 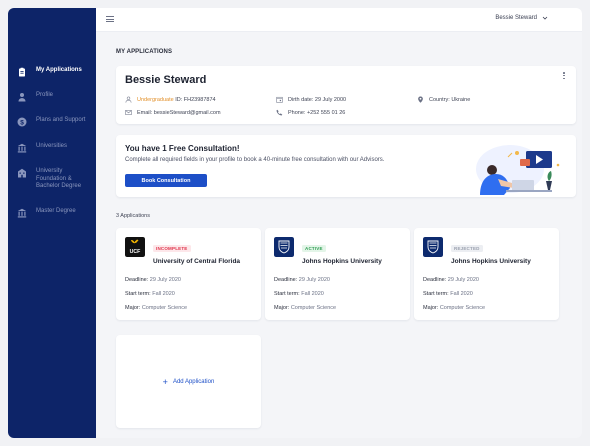 What do you see at coordinates (193, 381) in the screenshot?
I see `add-application-label: Add Application` at bounding box center [193, 381].